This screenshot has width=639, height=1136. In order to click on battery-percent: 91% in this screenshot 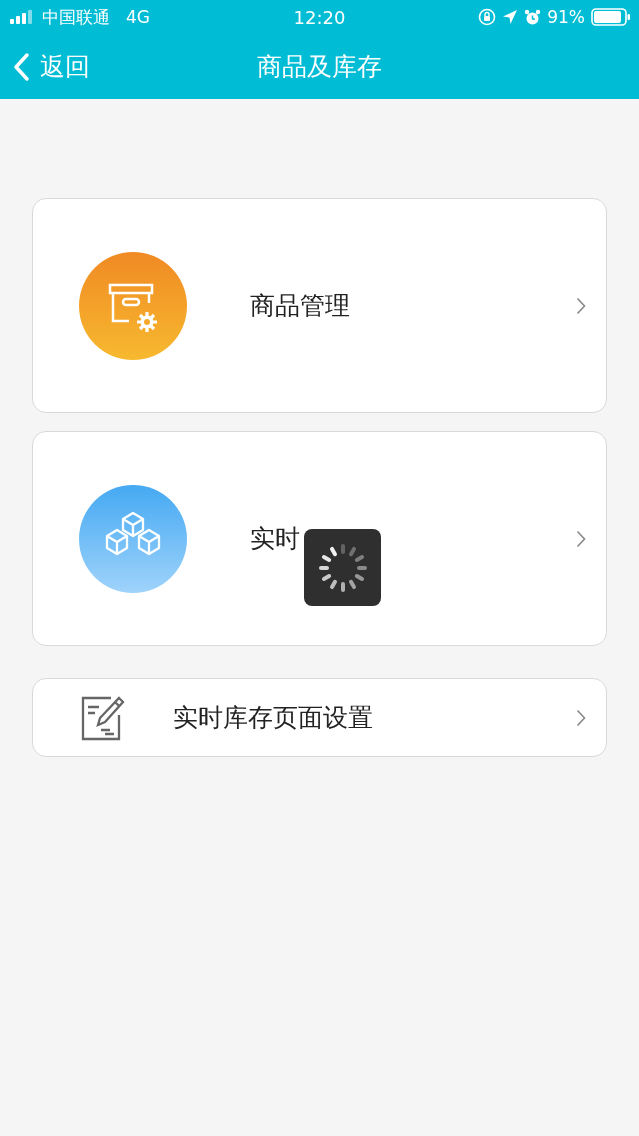, I will do `click(566, 17)`.